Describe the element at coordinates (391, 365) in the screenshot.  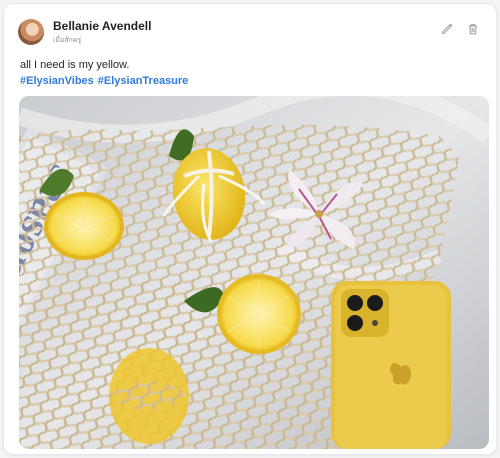
I see `phone` at that location.